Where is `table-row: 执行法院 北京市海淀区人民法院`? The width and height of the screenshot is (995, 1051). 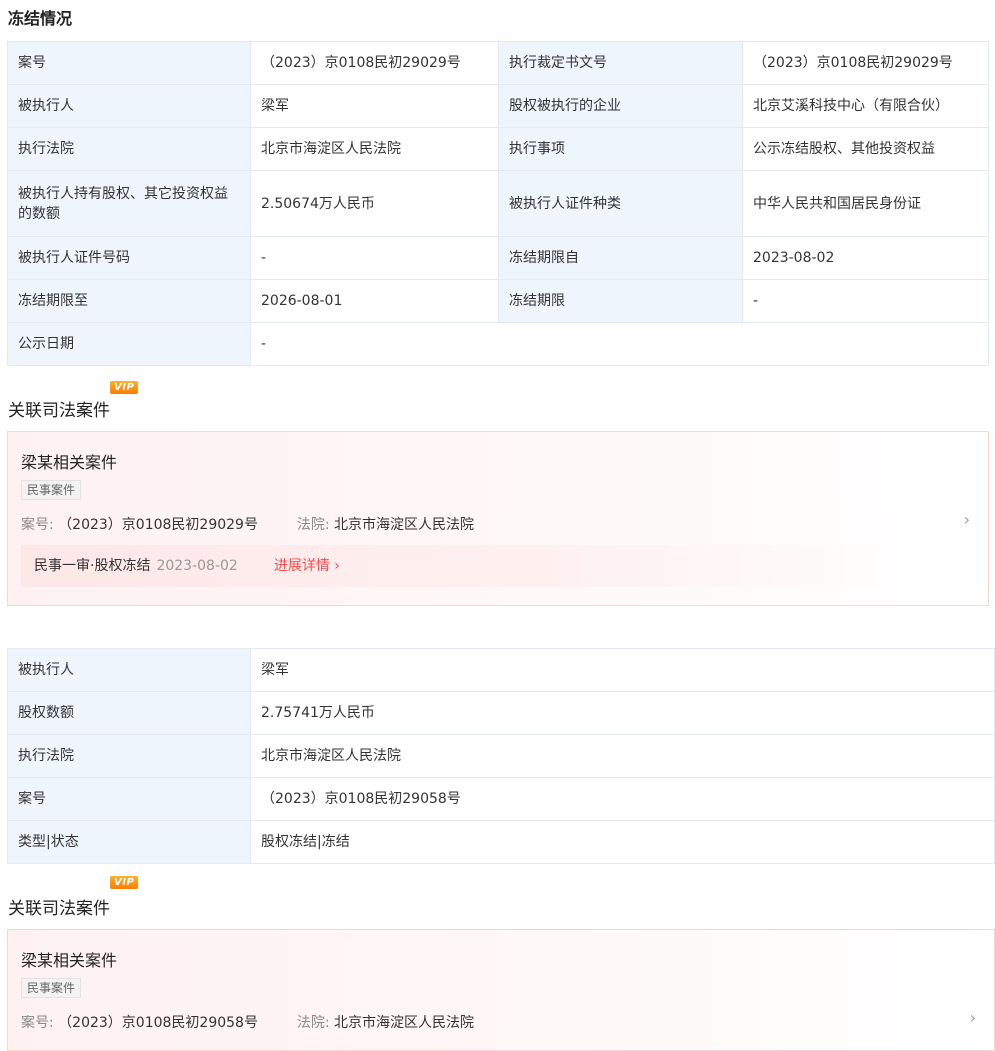 table-row: 执行法院 北京市海淀区人民法院 is located at coordinates (501, 756).